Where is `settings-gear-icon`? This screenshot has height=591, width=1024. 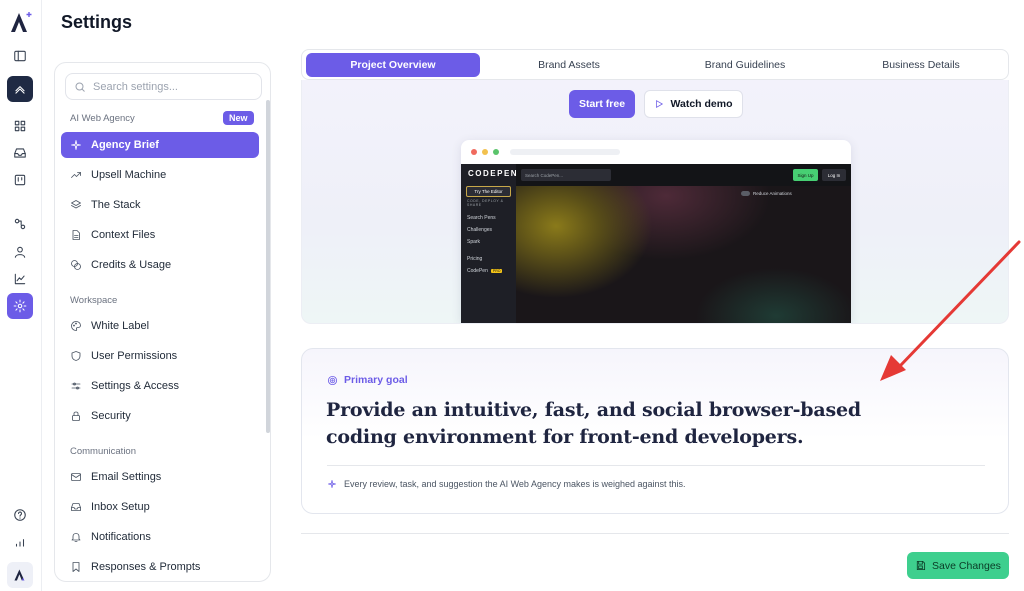 settings-gear-icon is located at coordinates (20, 306).